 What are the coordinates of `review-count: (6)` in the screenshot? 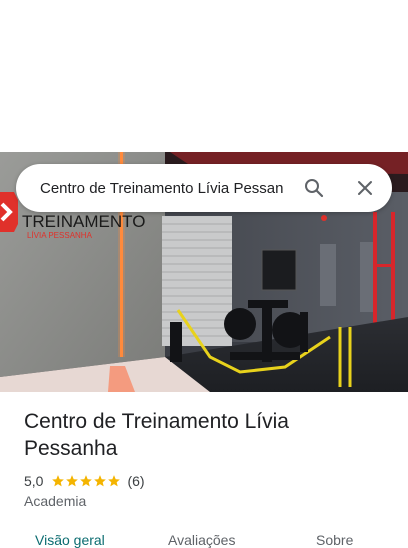 It's located at (135, 481).